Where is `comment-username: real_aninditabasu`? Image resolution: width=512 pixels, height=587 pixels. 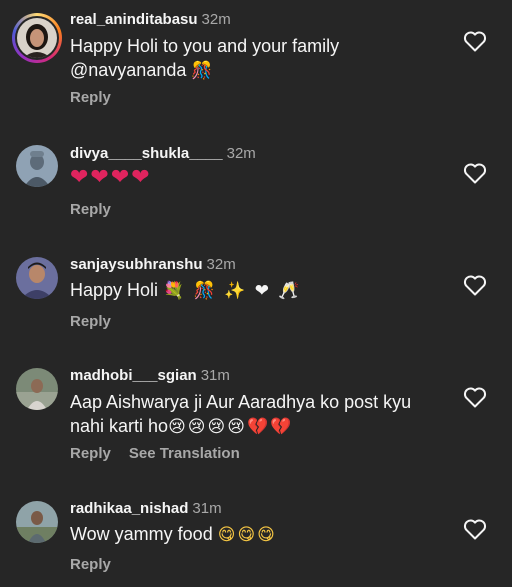 comment-username: real_aninditabasu is located at coordinates (134, 19).